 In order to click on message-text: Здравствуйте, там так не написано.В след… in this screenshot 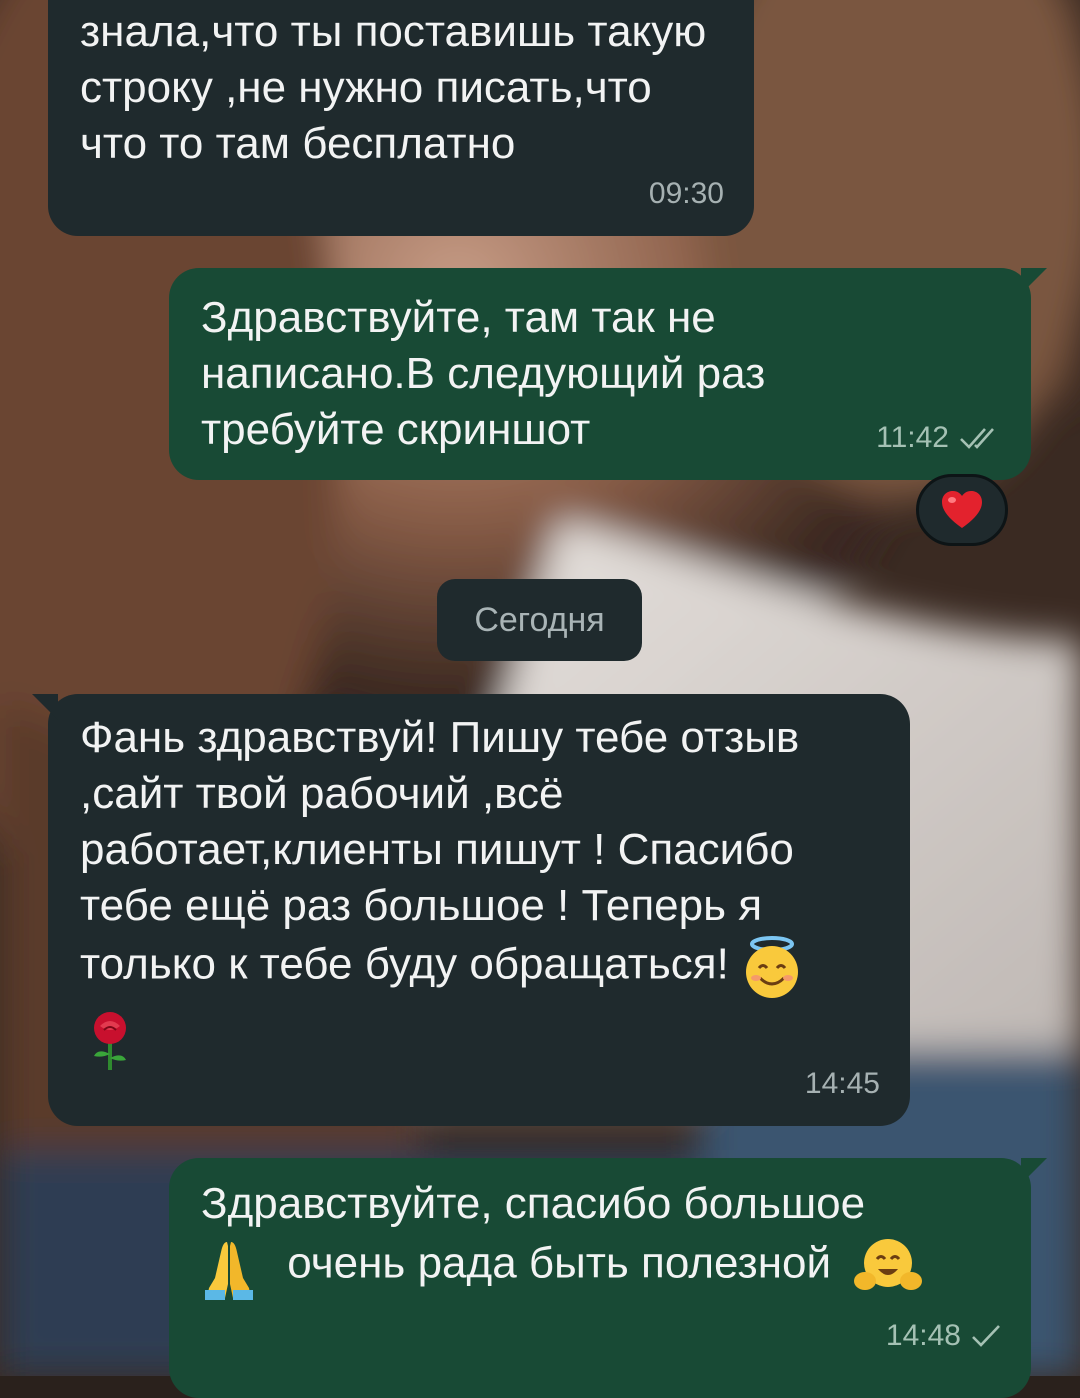, I will do `click(483, 373)`.